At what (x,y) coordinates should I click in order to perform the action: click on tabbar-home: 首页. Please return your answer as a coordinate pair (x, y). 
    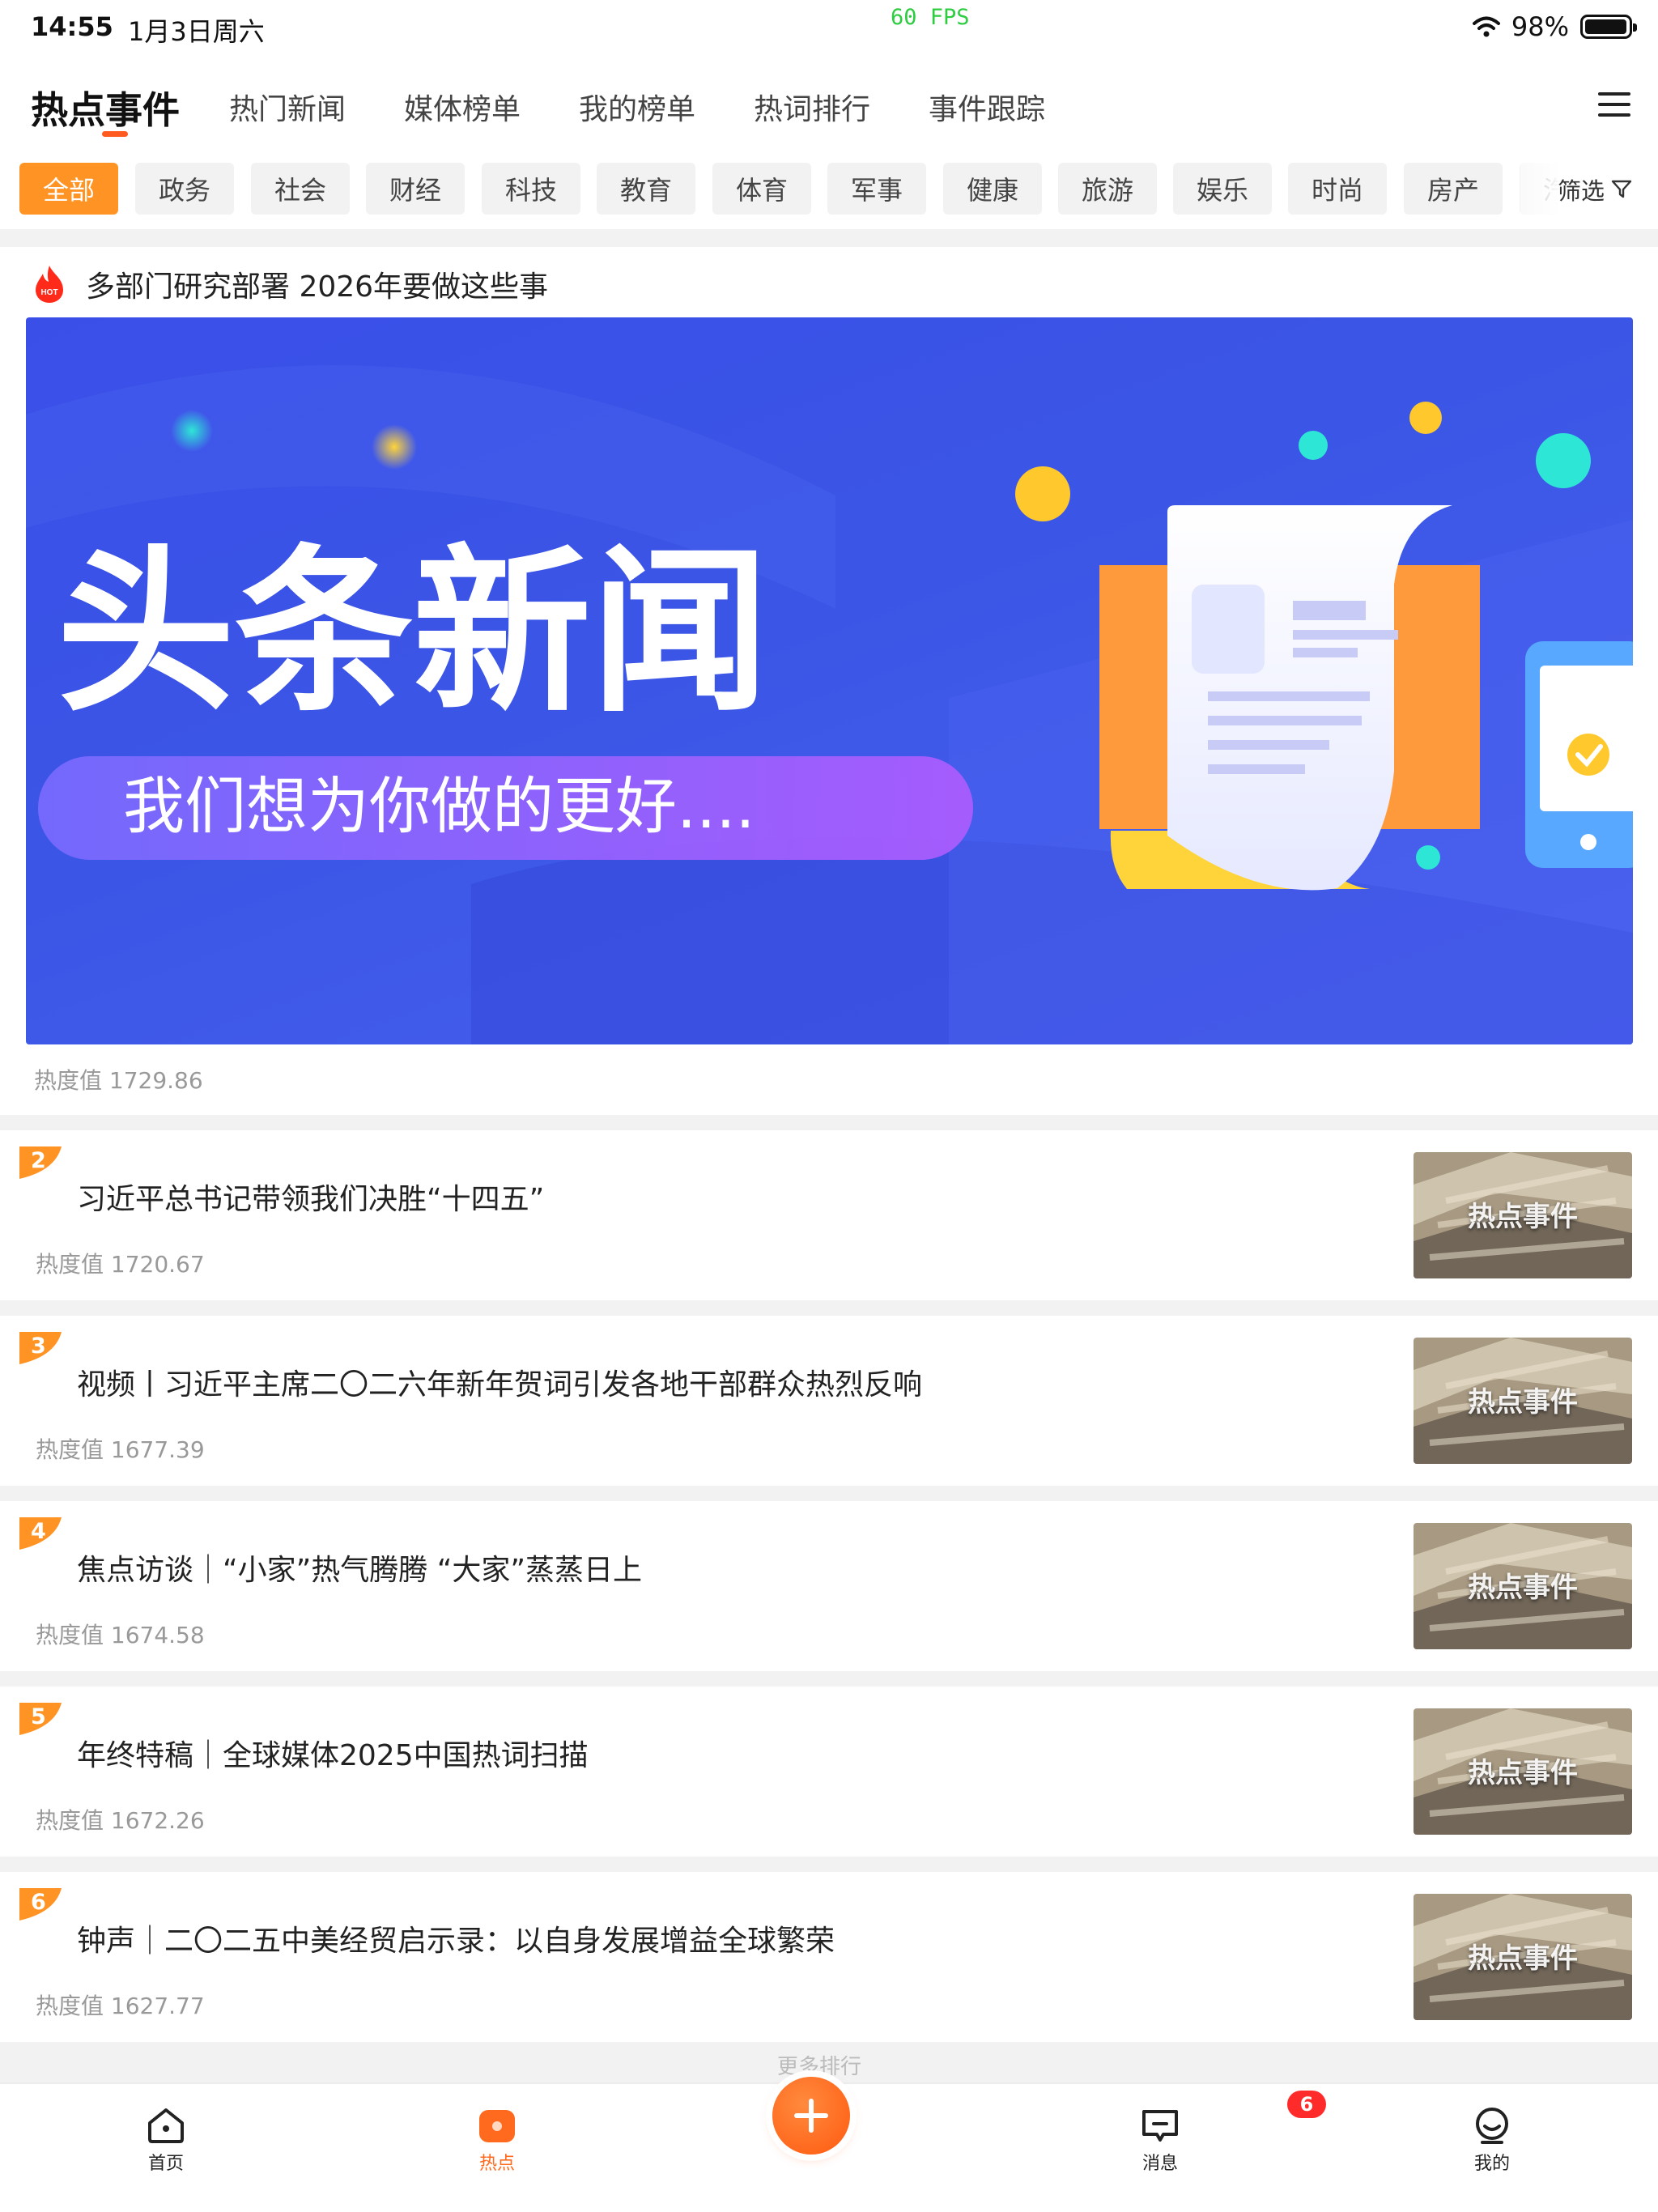
    Looking at the image, I should click on (166, 2141).